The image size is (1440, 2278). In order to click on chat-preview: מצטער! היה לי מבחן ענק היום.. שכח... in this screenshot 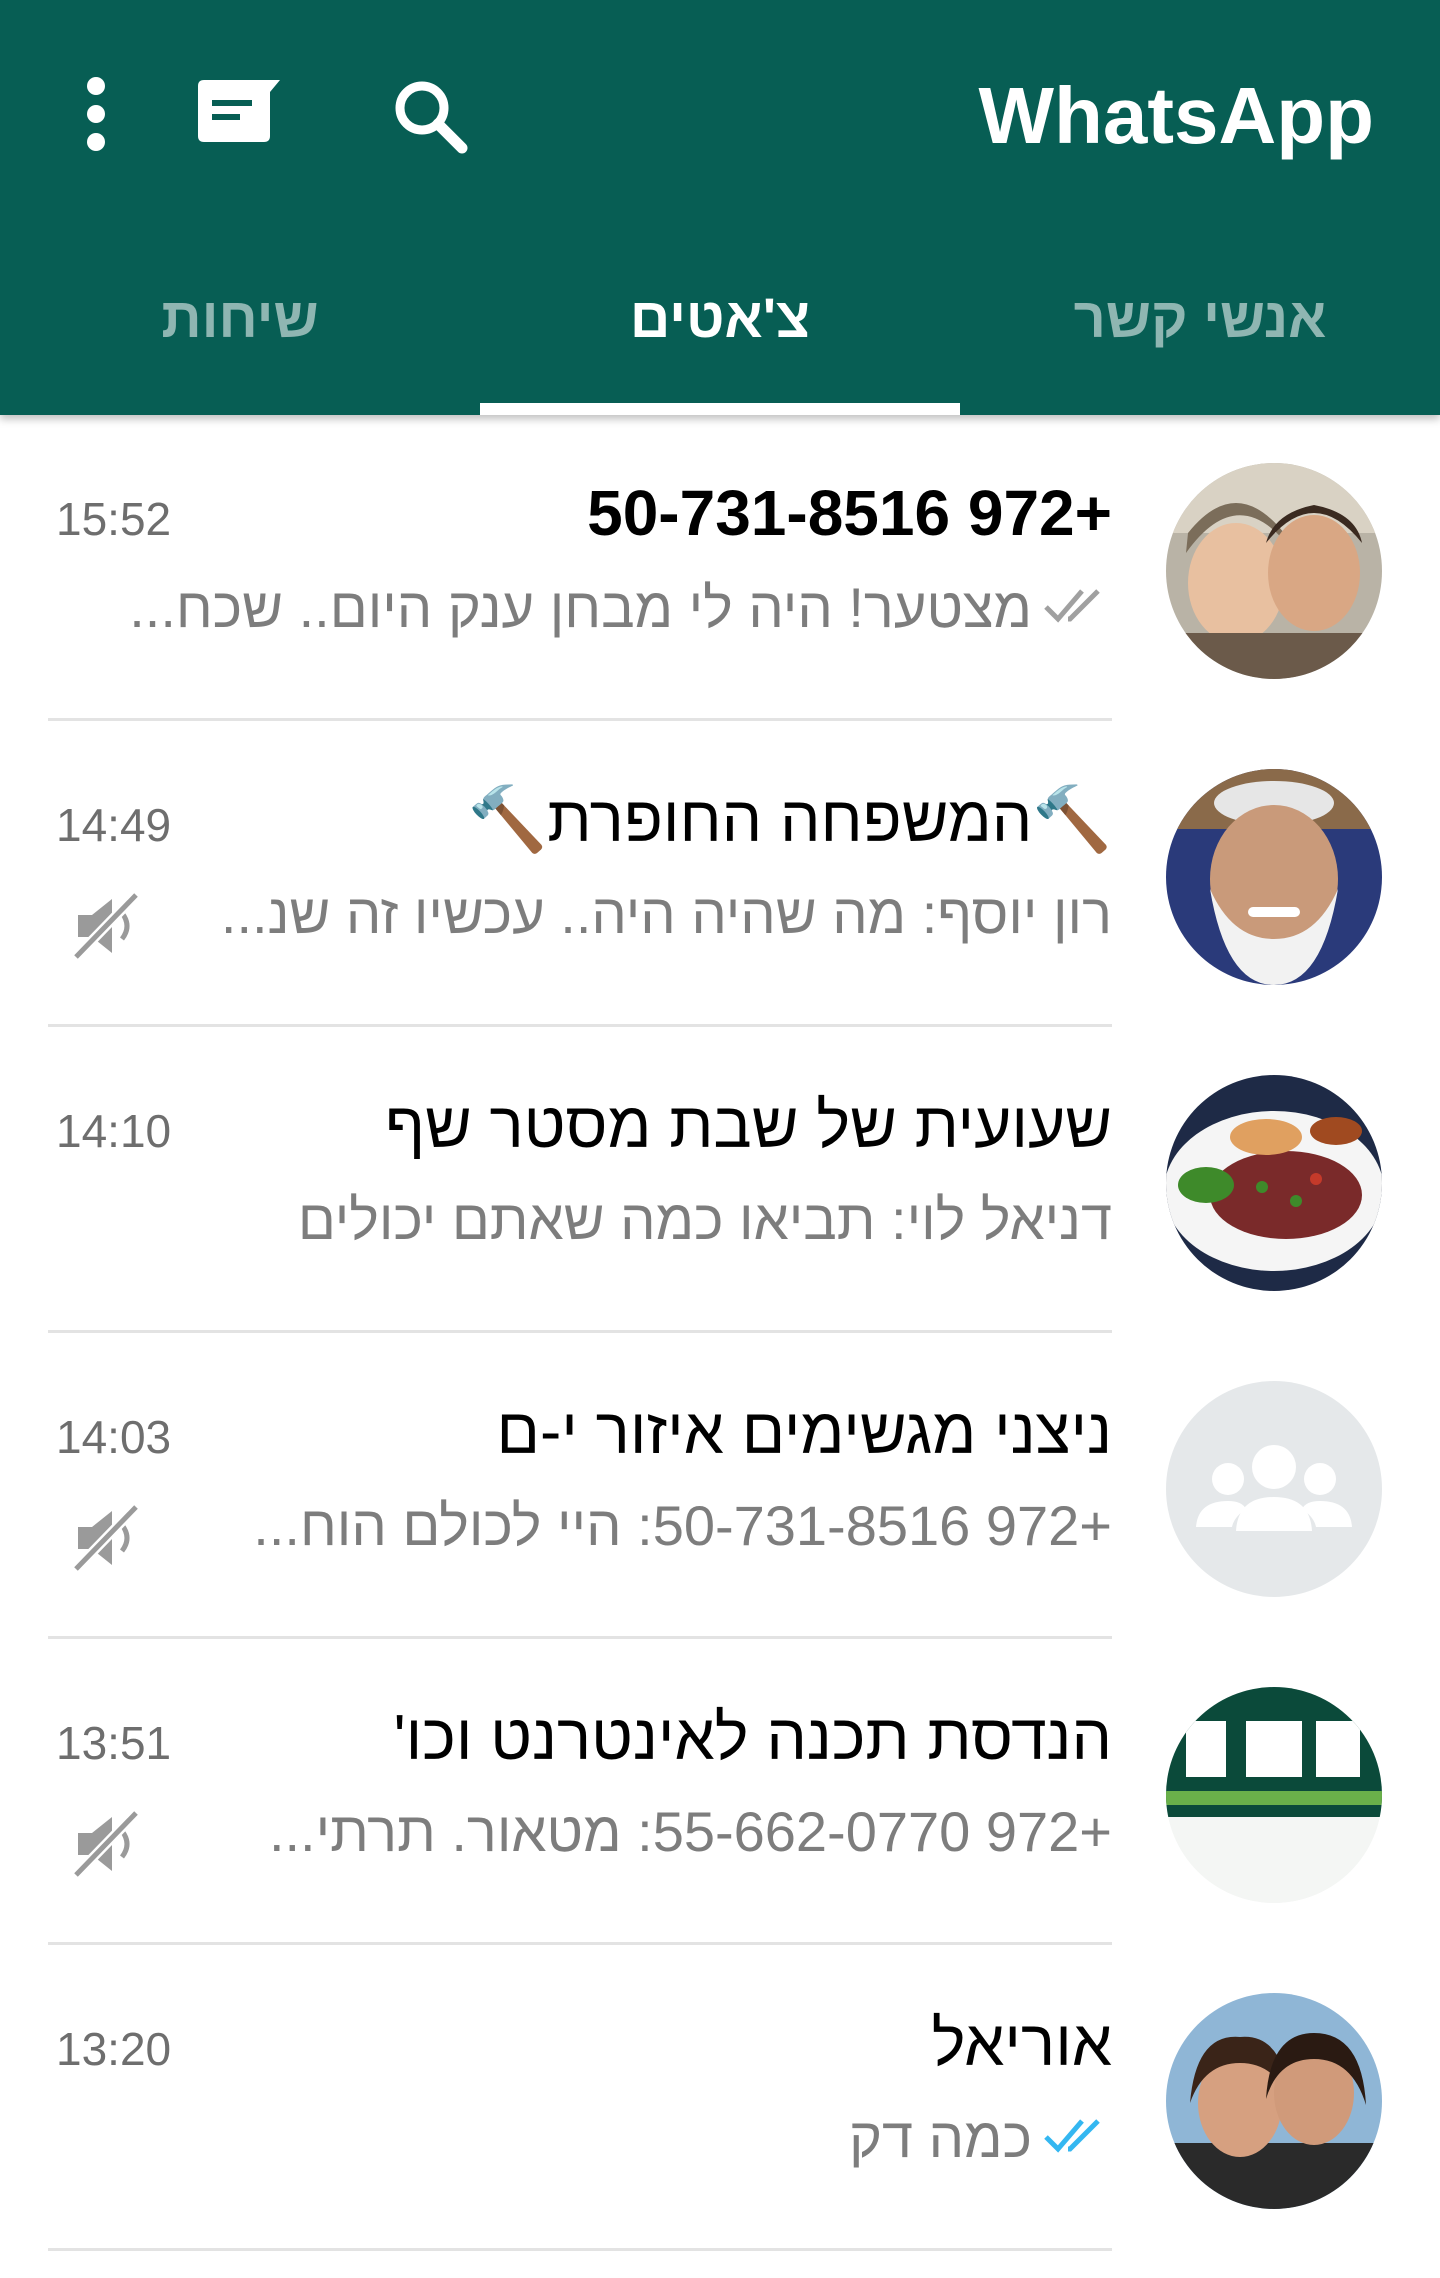, I will do `click(580, 607)`.